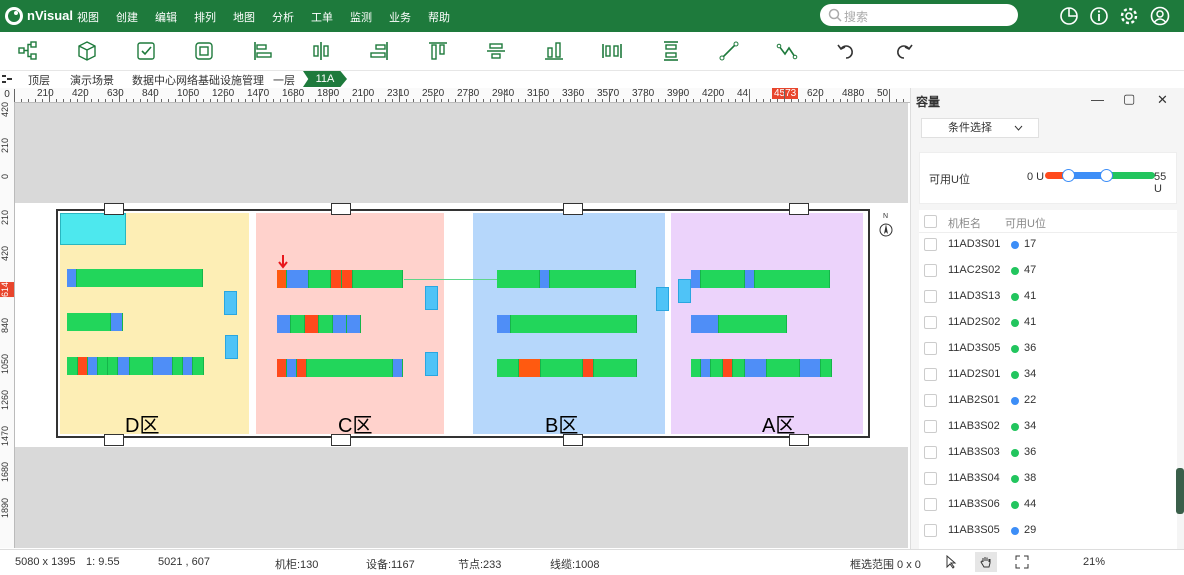  I want to click on cabinet-name: 11AB3S06, so click(974, 504).